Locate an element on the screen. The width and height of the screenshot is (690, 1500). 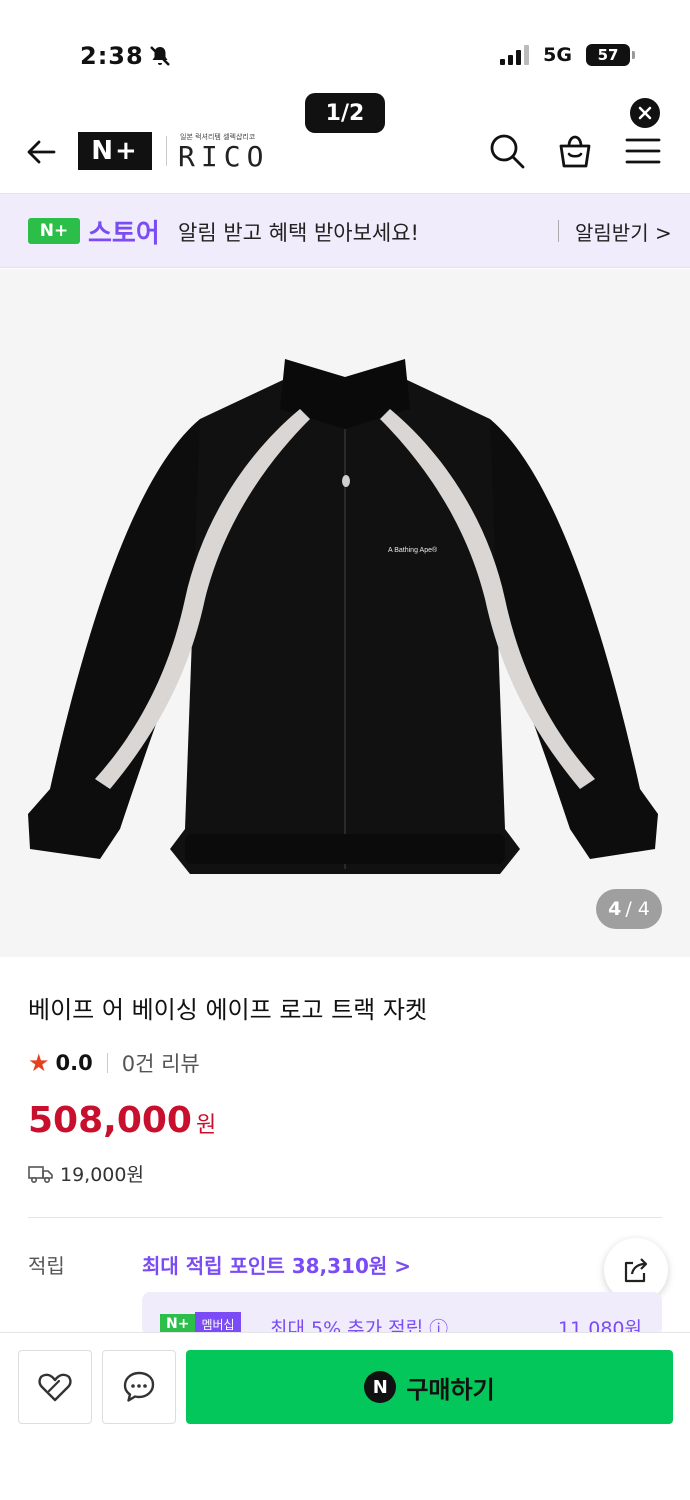
battery-level: 57 is located at coordinates (608, 55).